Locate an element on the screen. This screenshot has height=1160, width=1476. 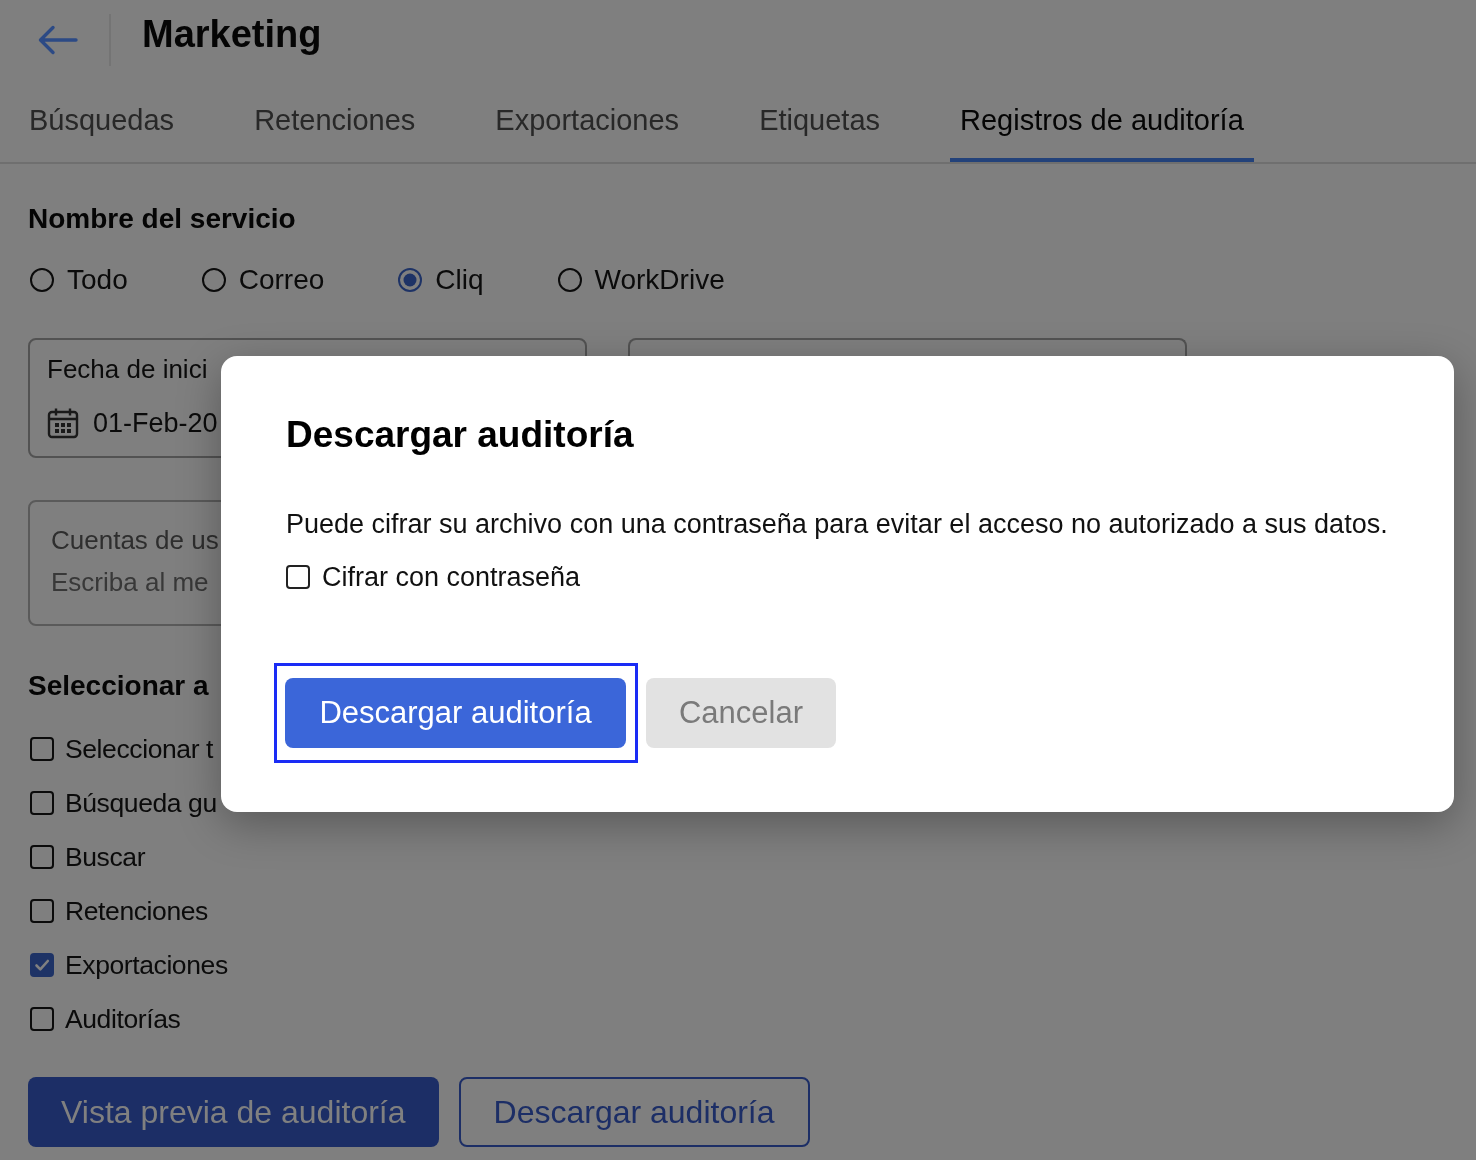
field-label: Cuentas de us is located at coordinates (135, 540).